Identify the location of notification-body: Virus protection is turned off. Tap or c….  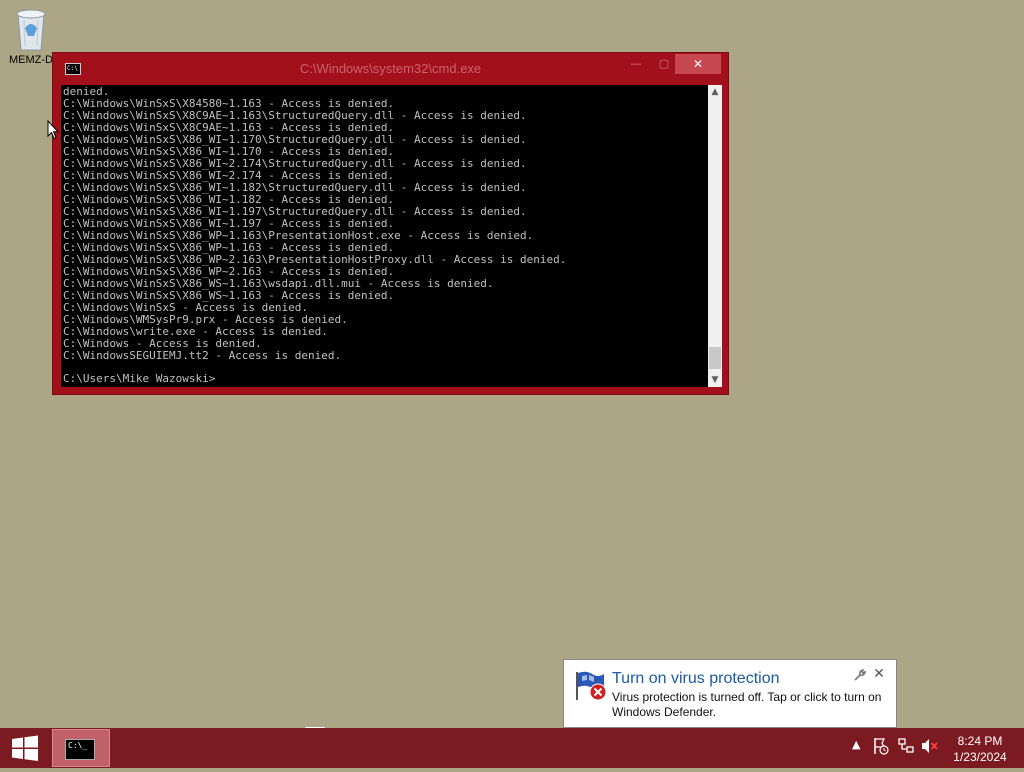
(753, 705).